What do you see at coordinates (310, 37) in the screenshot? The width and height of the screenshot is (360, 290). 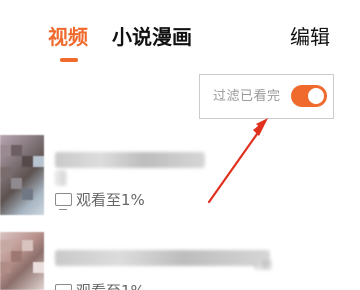 I see `edit-button: 编辑` at bounding box center [310, 37].